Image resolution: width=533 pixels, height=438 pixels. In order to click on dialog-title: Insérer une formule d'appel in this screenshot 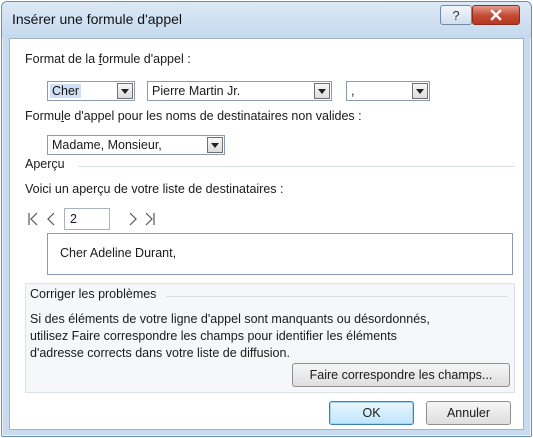, I will do `click(97, 19)`.